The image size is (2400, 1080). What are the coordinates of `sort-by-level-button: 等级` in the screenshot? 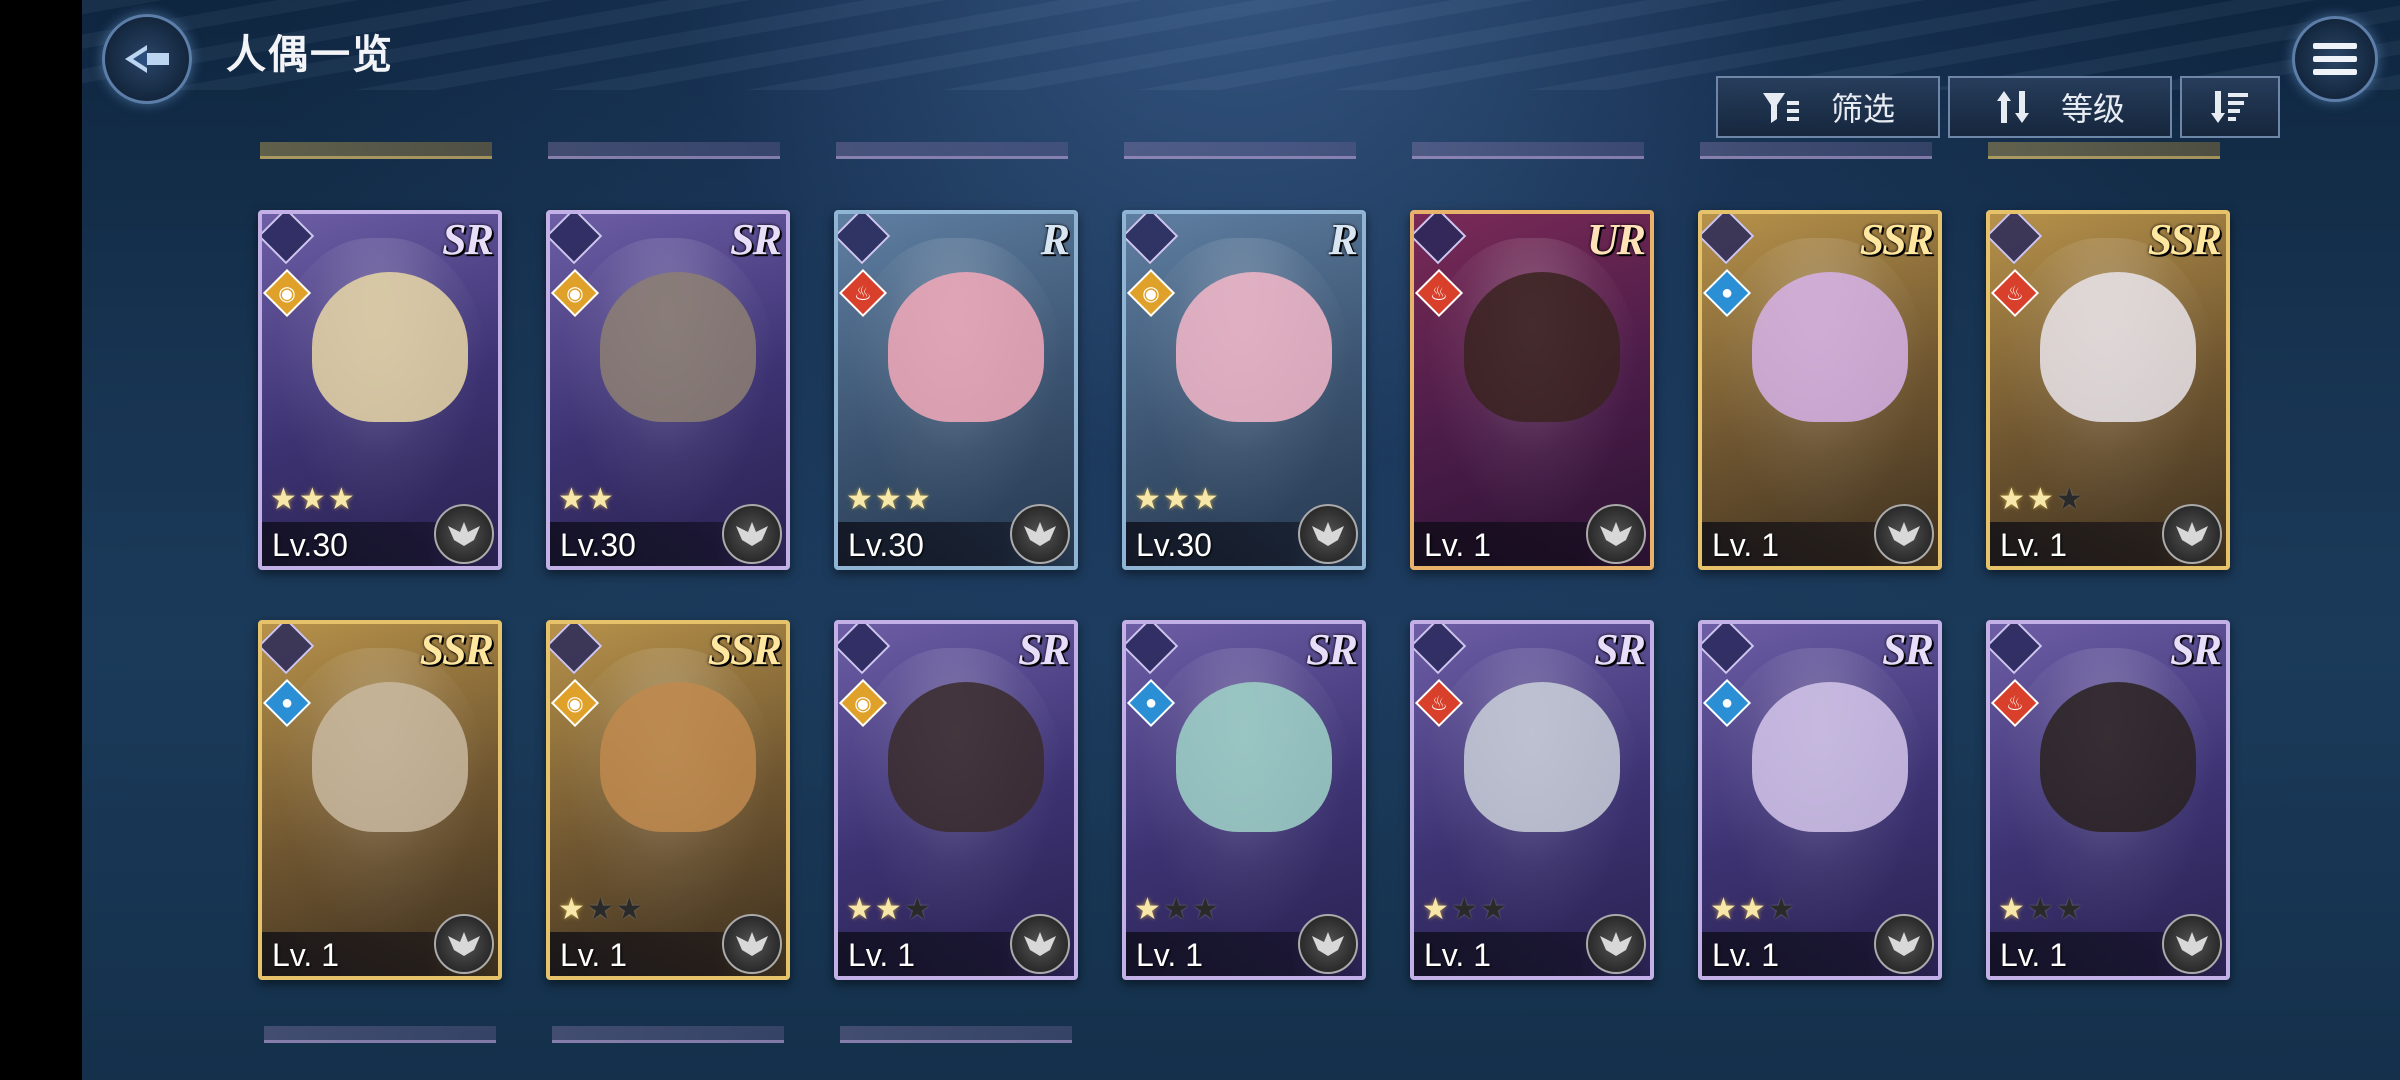 It's located at (2060, 107).